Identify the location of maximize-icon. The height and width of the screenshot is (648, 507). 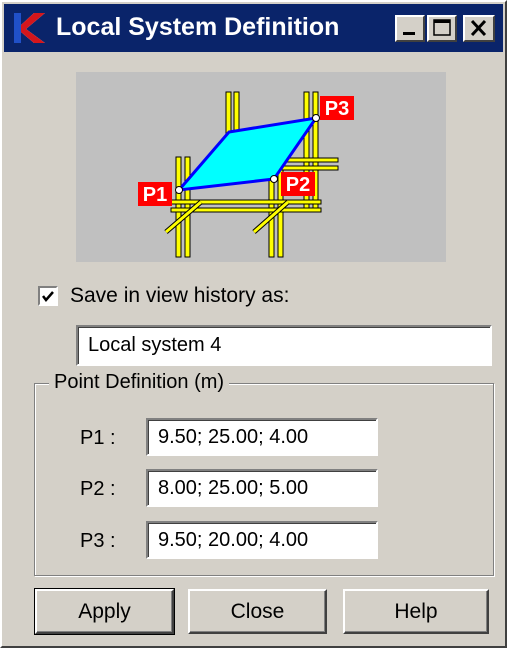
(442, 27).